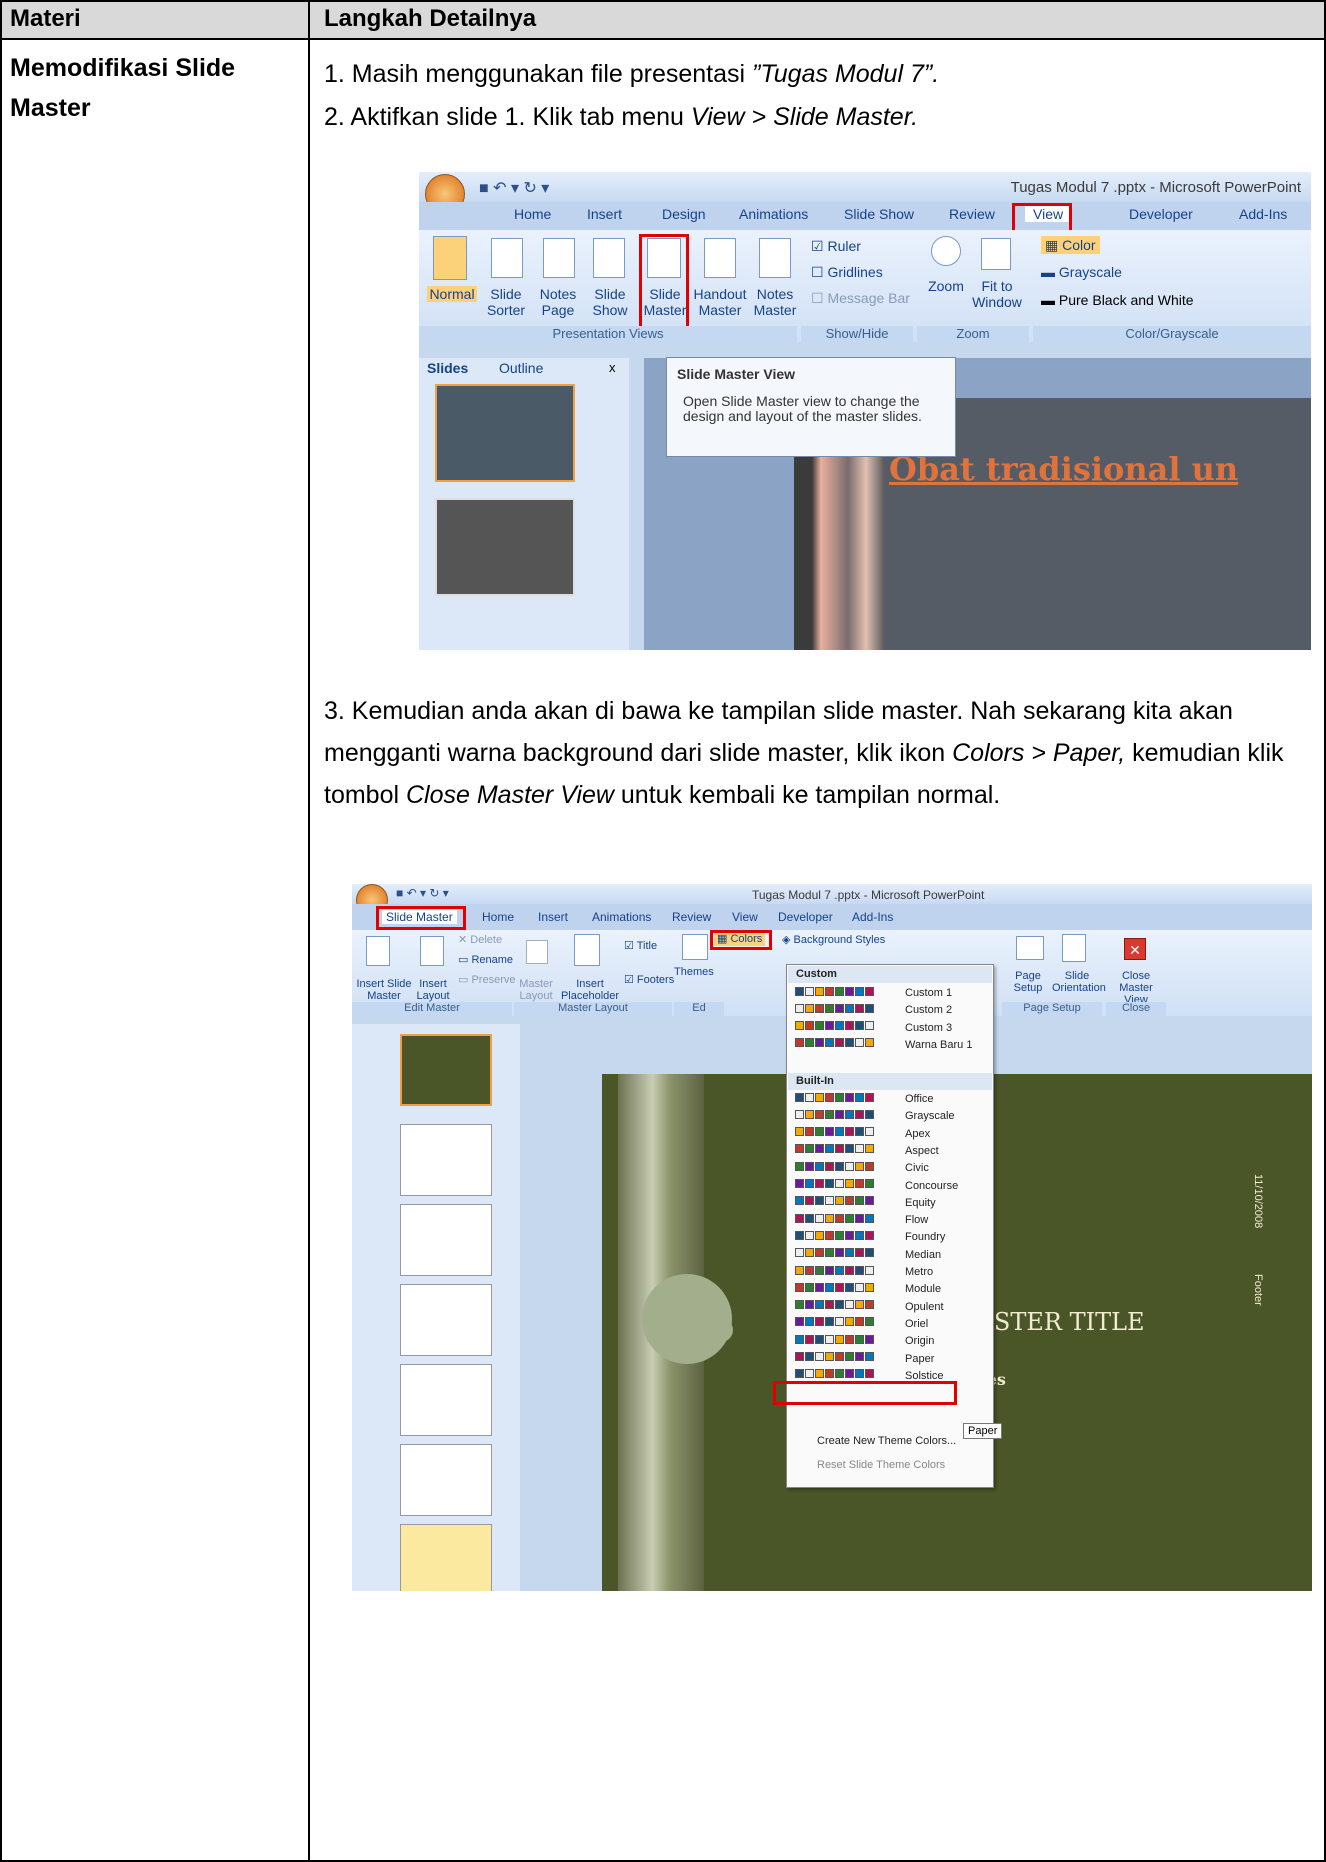 The height and width of the screenshot is (1862, 1326). I want to click on delete-button: ✕ Delete, so click(480, 940).